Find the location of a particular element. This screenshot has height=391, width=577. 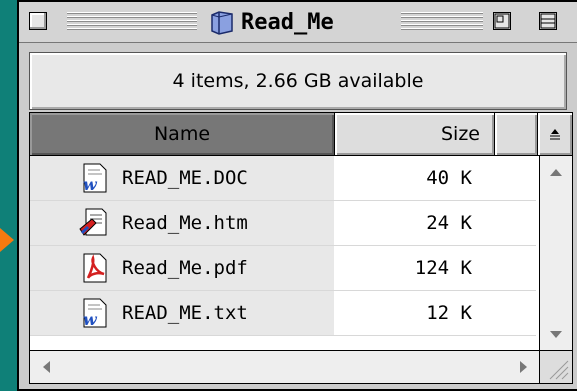

pdf-doc-icon is located at coordinates (95, 268).